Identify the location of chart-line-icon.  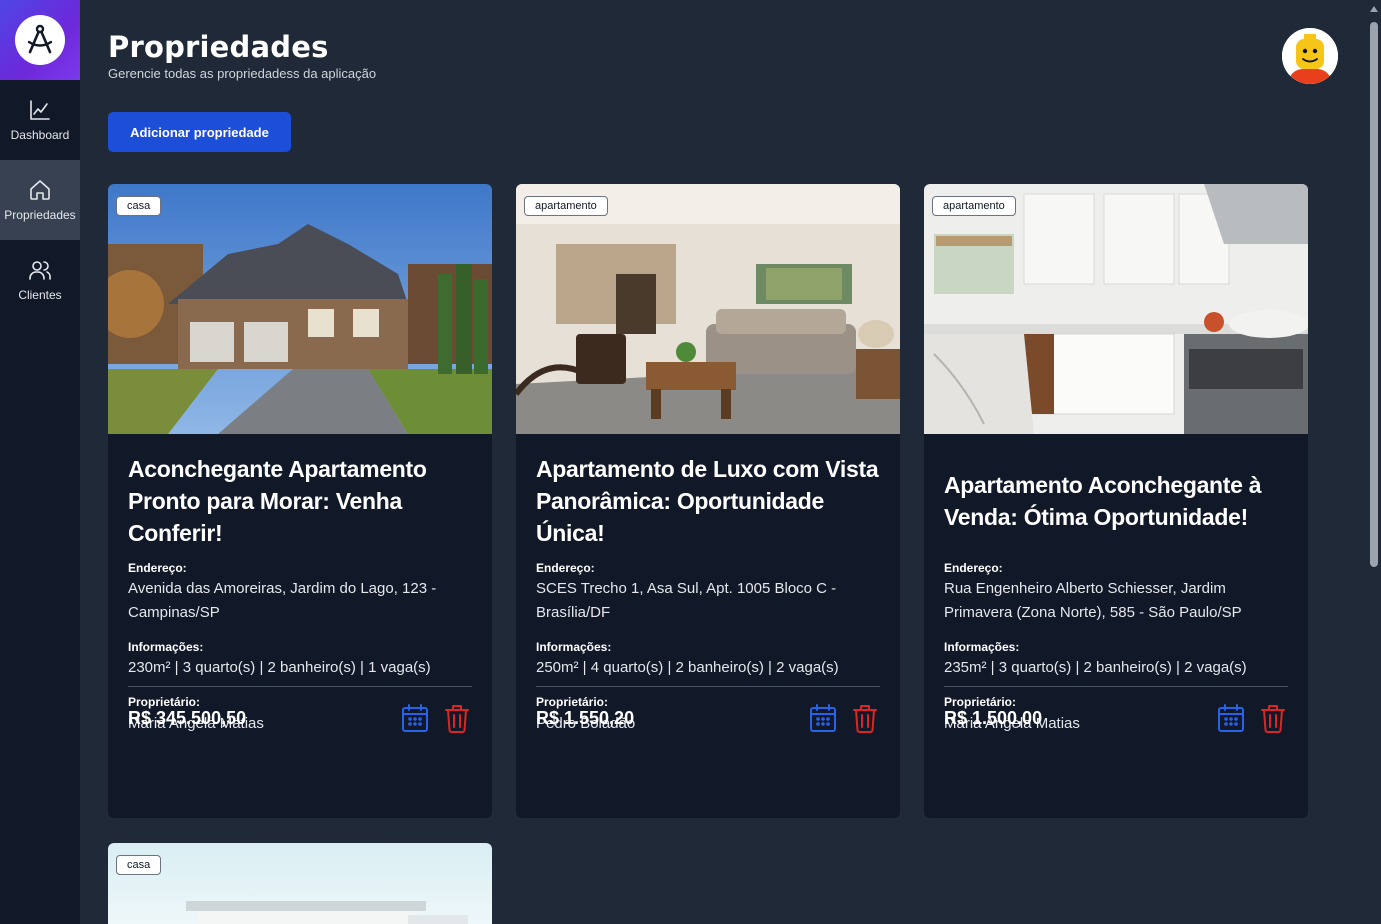
(40, 110).